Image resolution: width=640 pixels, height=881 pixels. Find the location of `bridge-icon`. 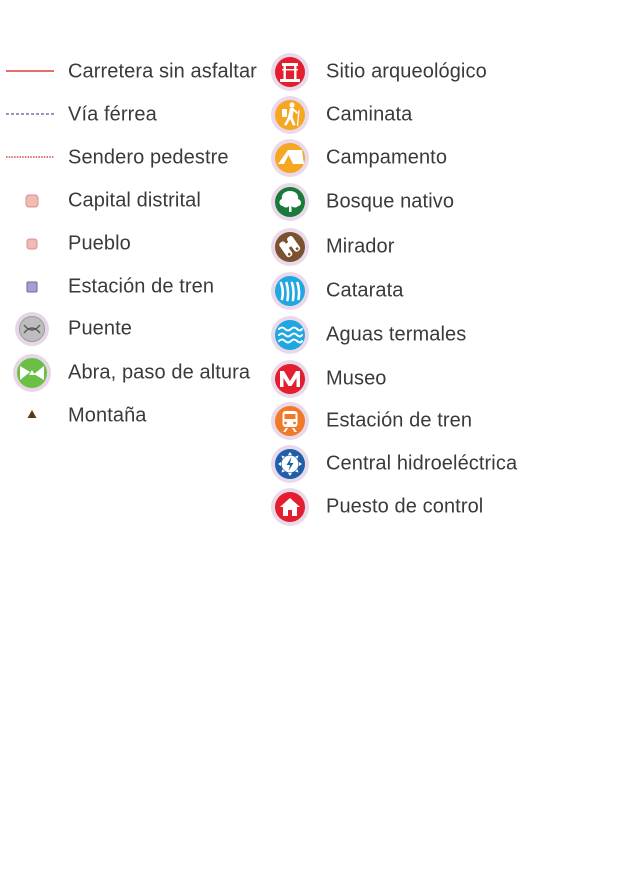

bridge-icon is located at coordinates (30, 329).